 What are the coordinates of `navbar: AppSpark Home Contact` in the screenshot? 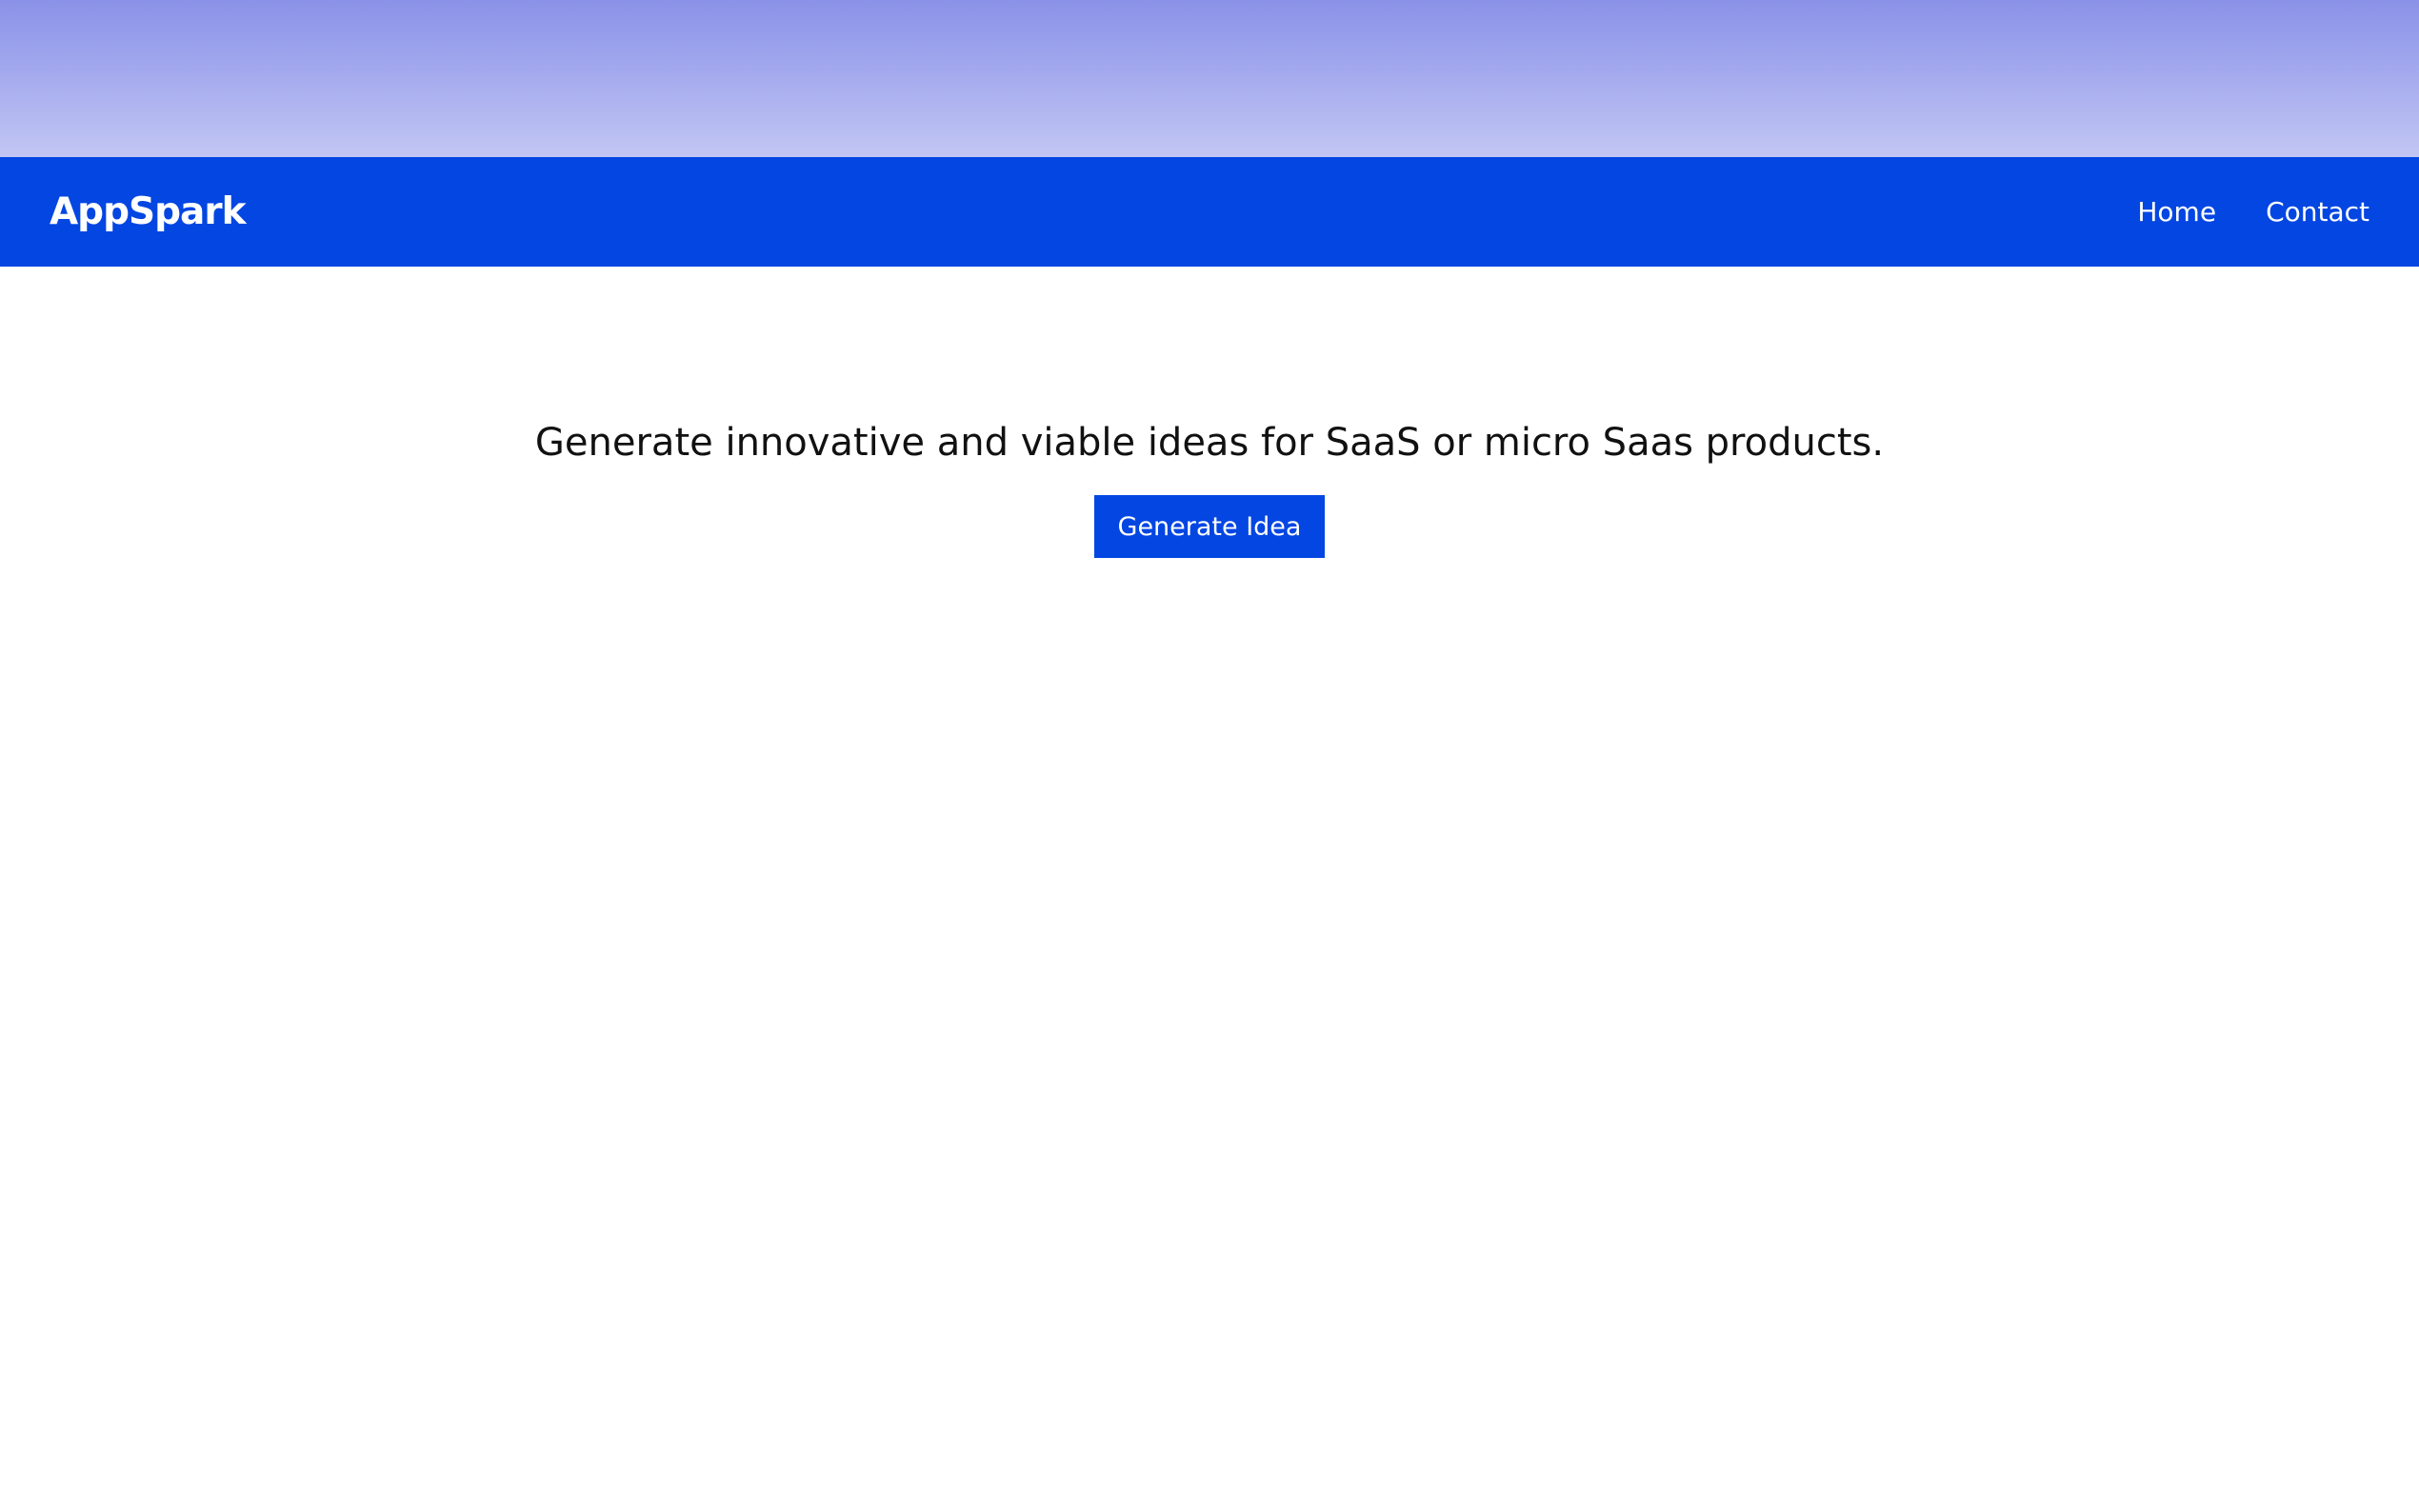 It's located at (1209, 212).